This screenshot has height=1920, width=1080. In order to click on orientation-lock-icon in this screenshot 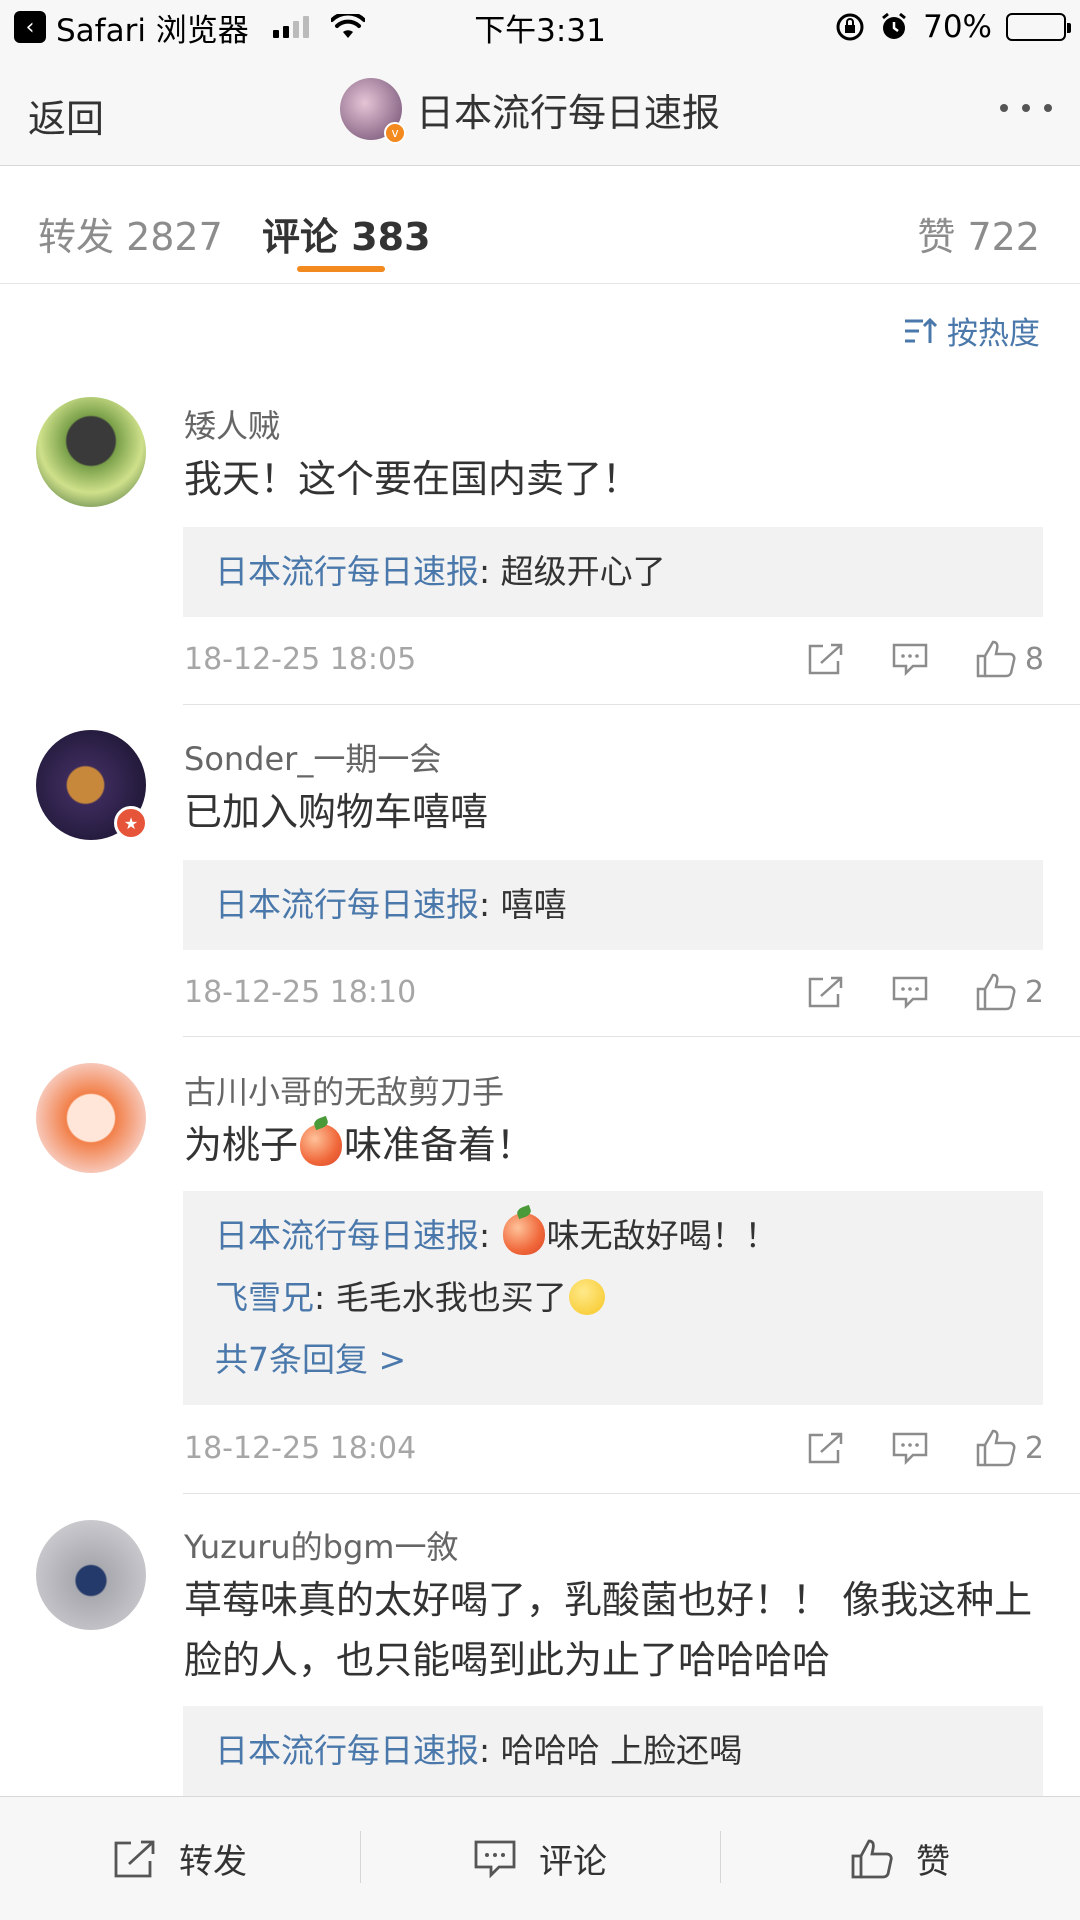, I will do `click(850, 27)`.